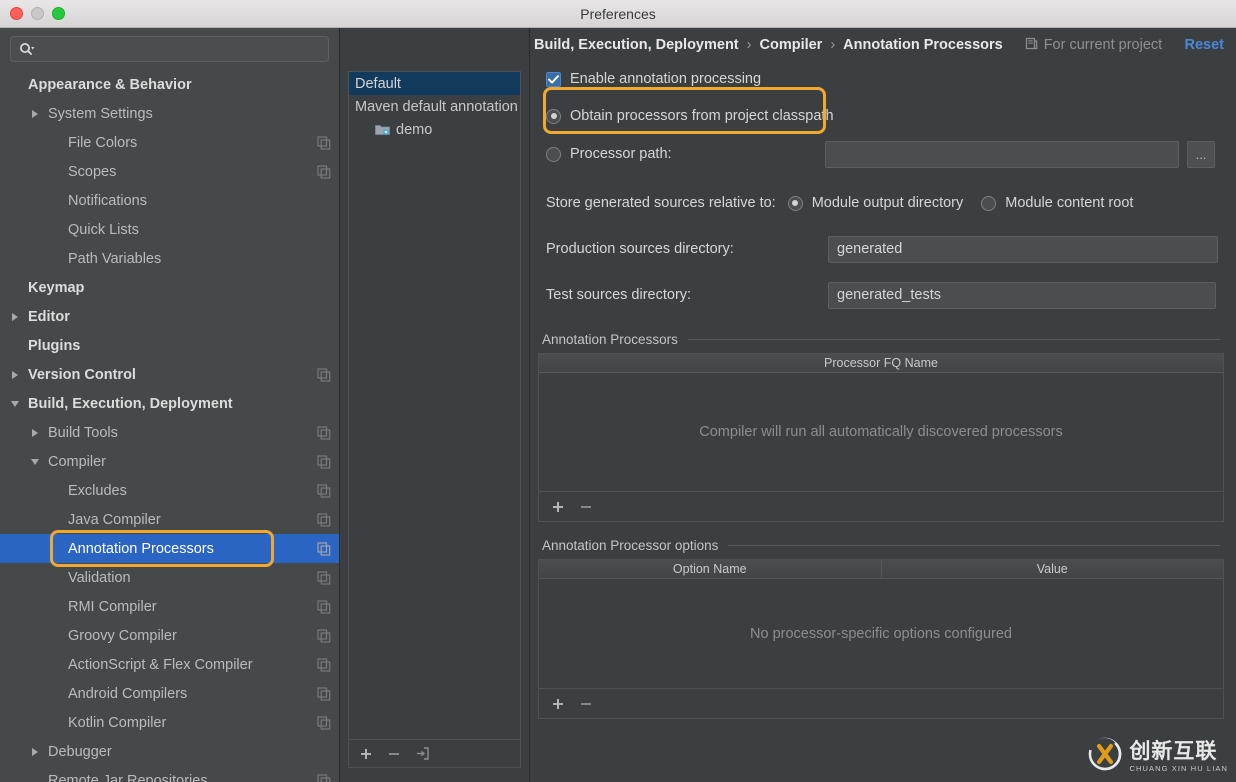 The image size is (1236, 782). I want to click on add-processor-button, so click(558, 507).